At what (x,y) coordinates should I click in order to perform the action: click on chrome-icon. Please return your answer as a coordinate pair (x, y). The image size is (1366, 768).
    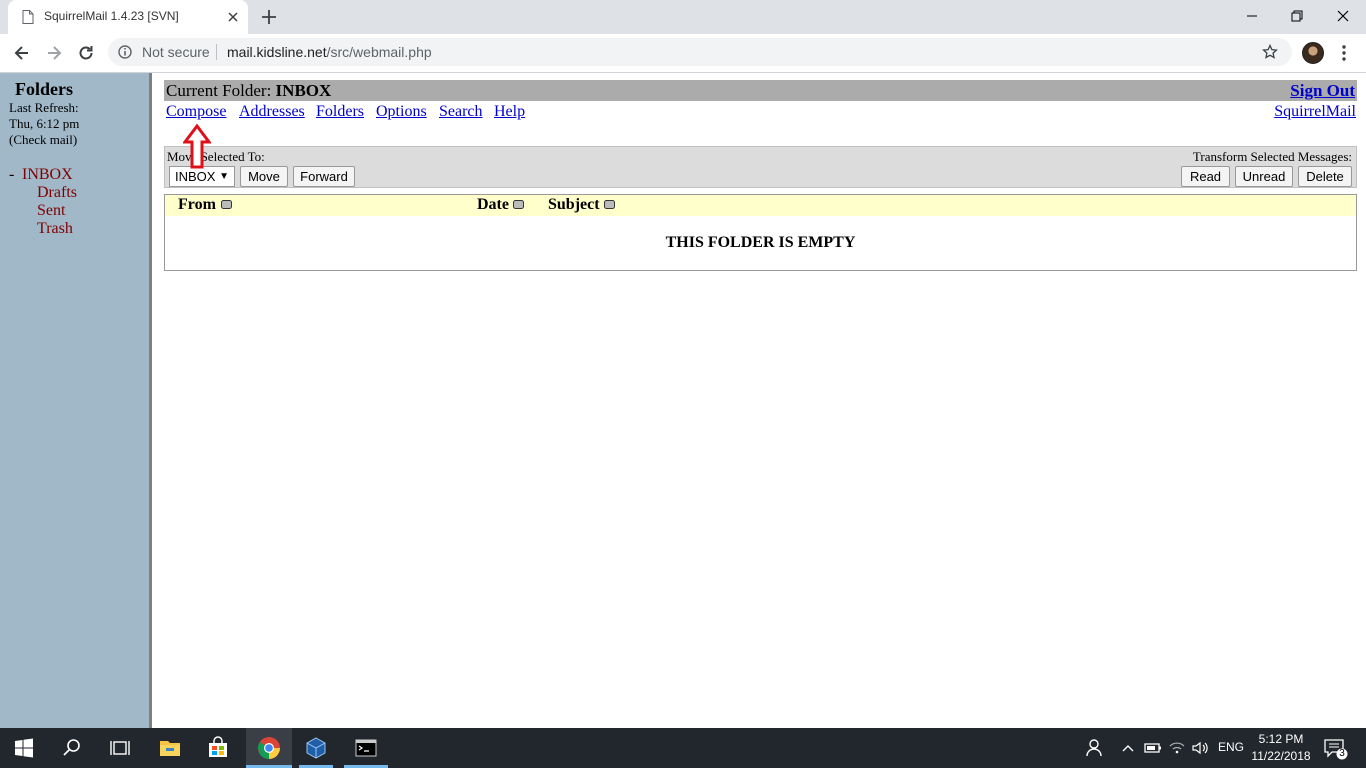
    Looking at the image, I should click on (269, 748).